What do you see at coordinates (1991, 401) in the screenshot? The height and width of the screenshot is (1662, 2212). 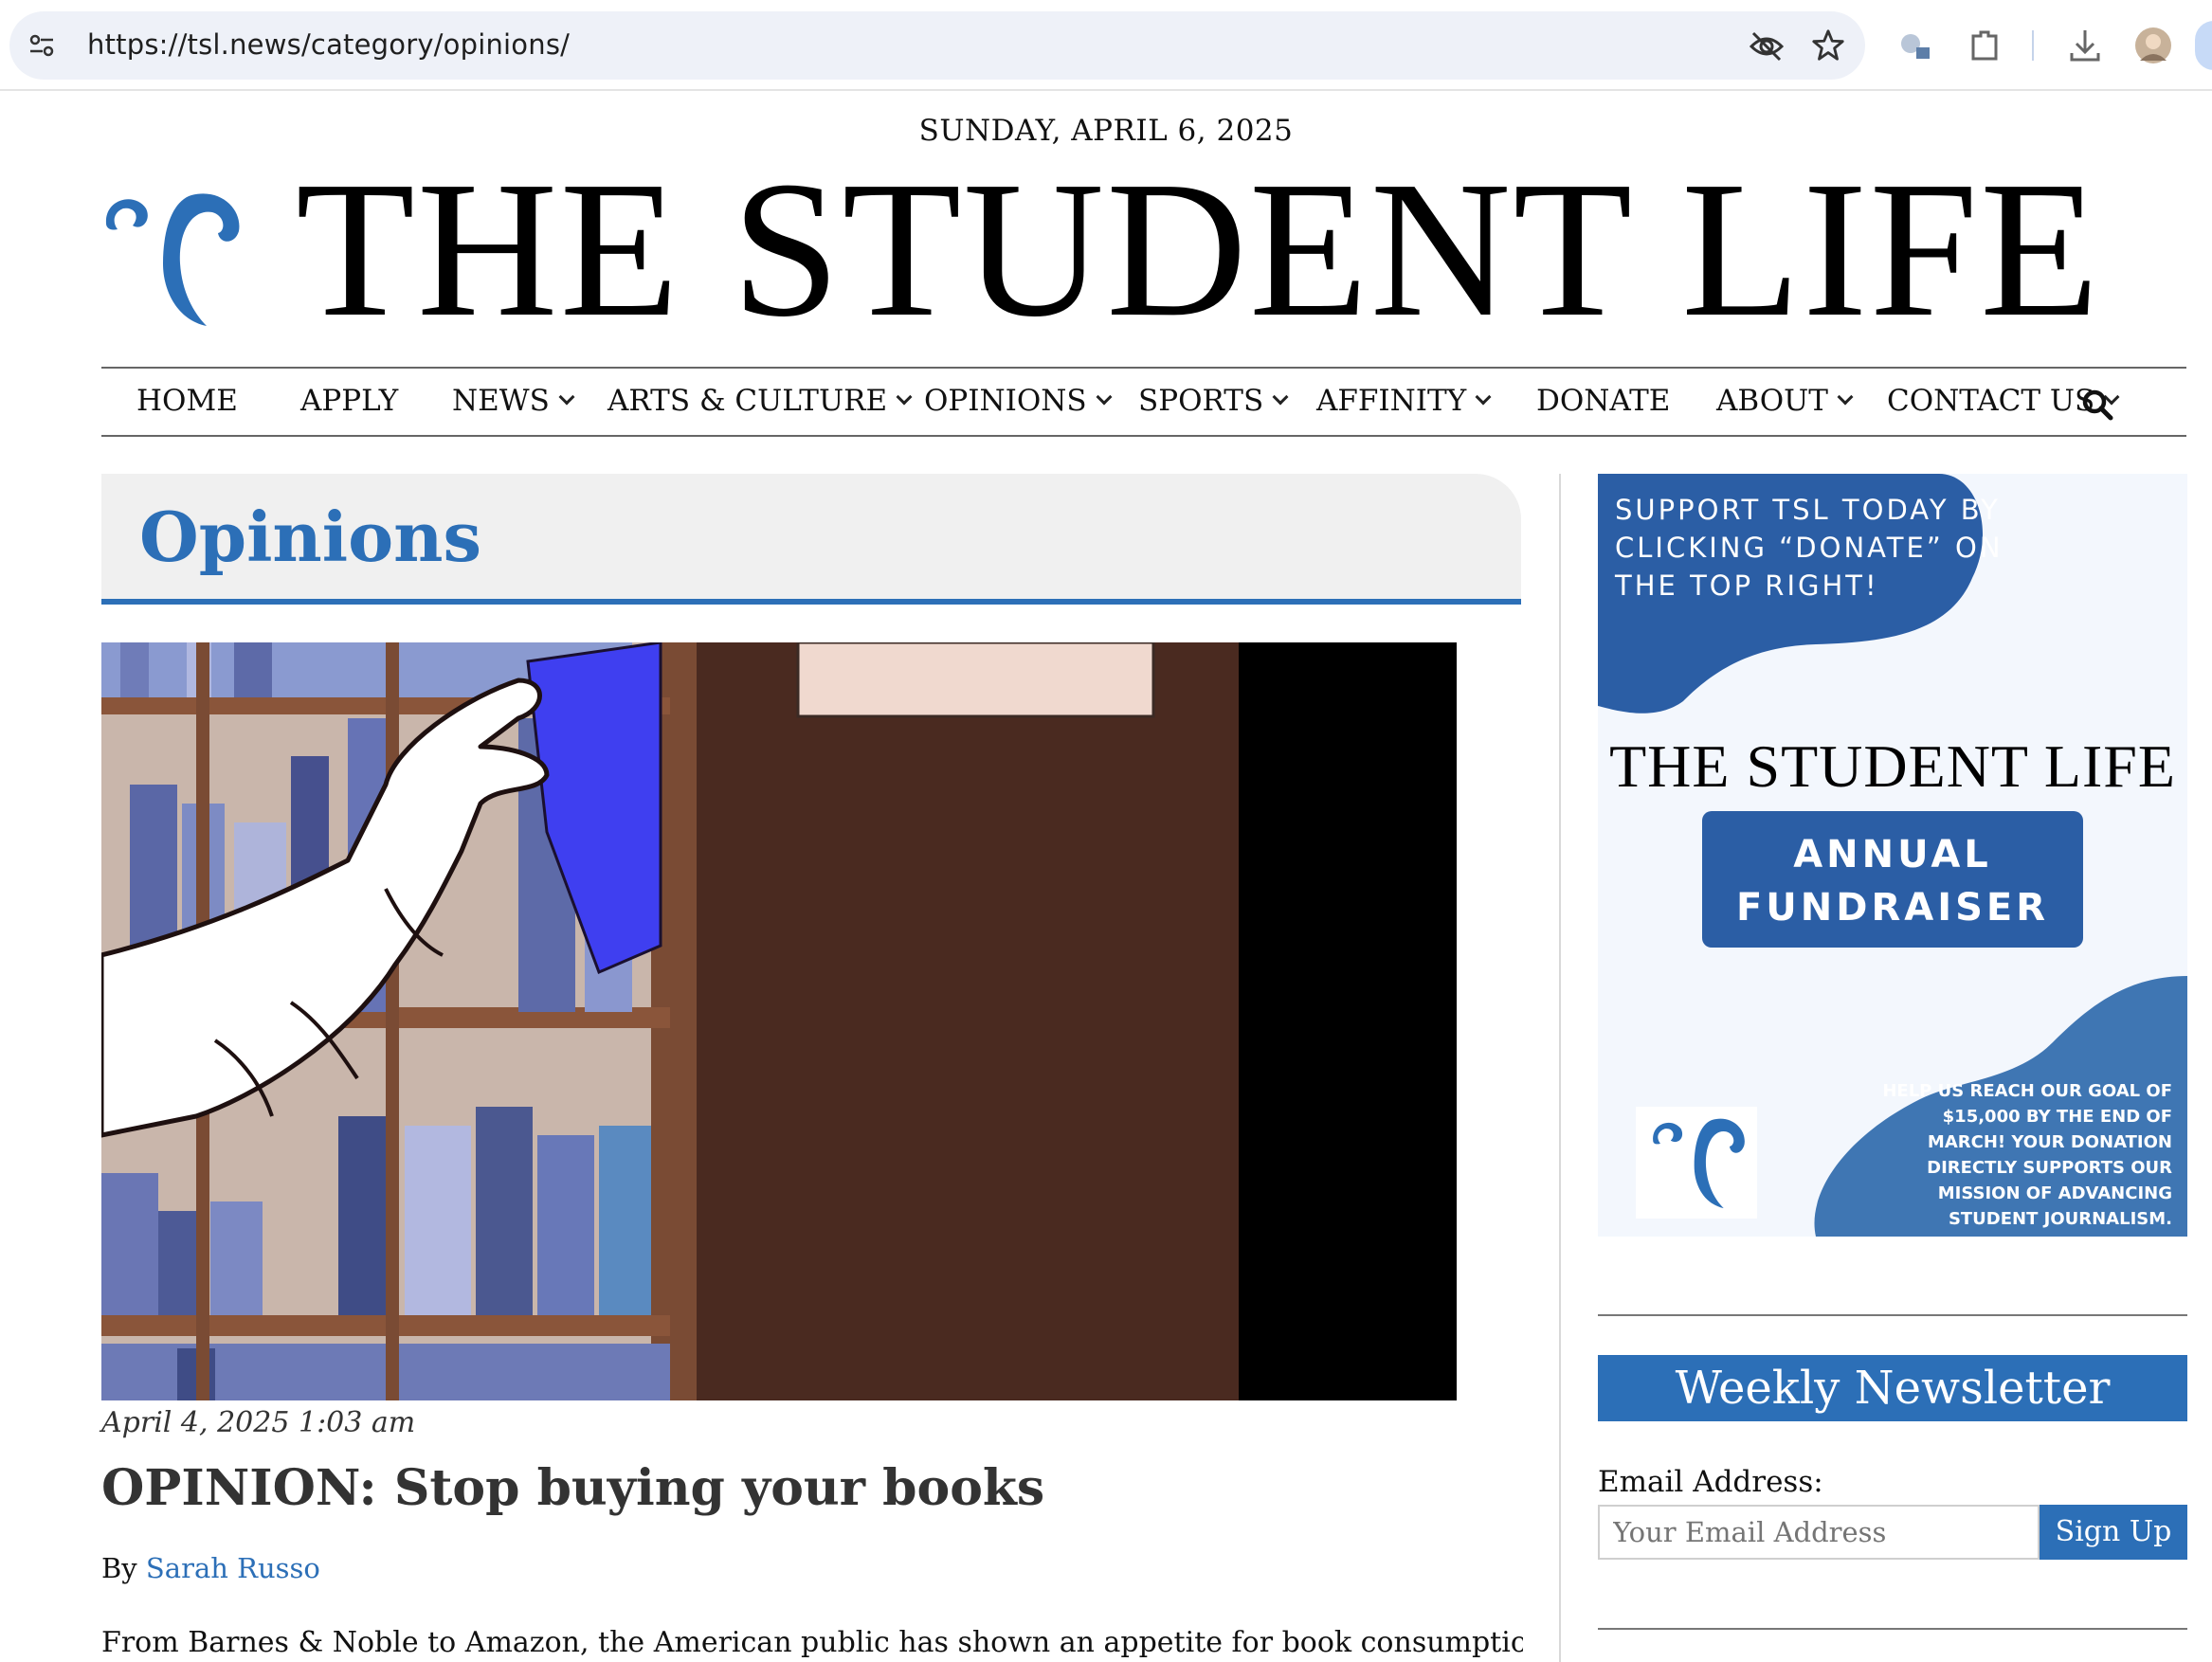 I see `nav-label: CONTACT US` at bounding box center [1991, 401].